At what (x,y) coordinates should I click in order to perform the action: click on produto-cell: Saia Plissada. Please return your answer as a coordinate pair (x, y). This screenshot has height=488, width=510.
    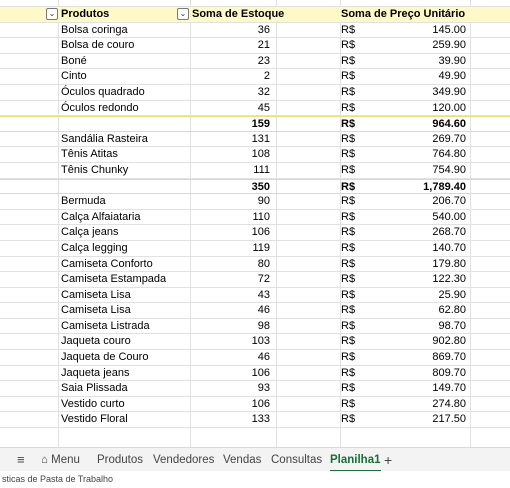
    Looking at the image, I should click on (125, 388).